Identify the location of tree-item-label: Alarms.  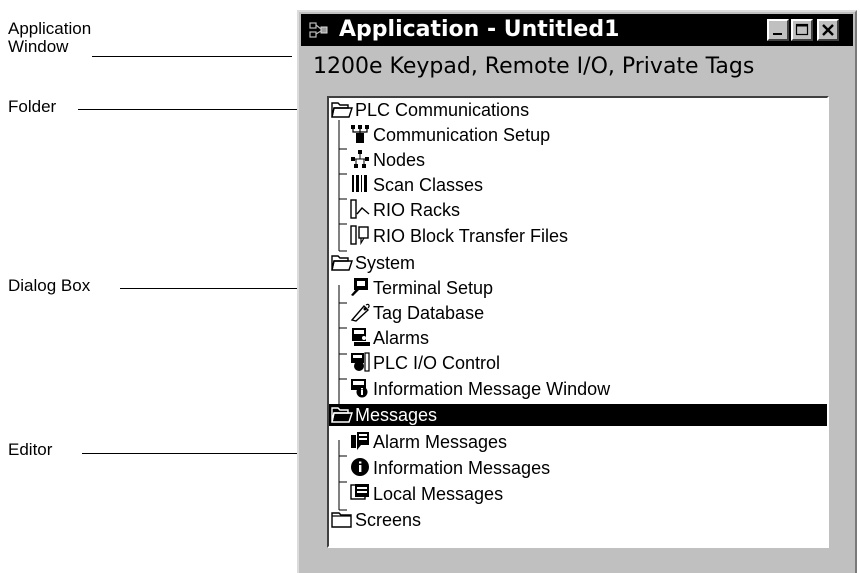
(401, 338).